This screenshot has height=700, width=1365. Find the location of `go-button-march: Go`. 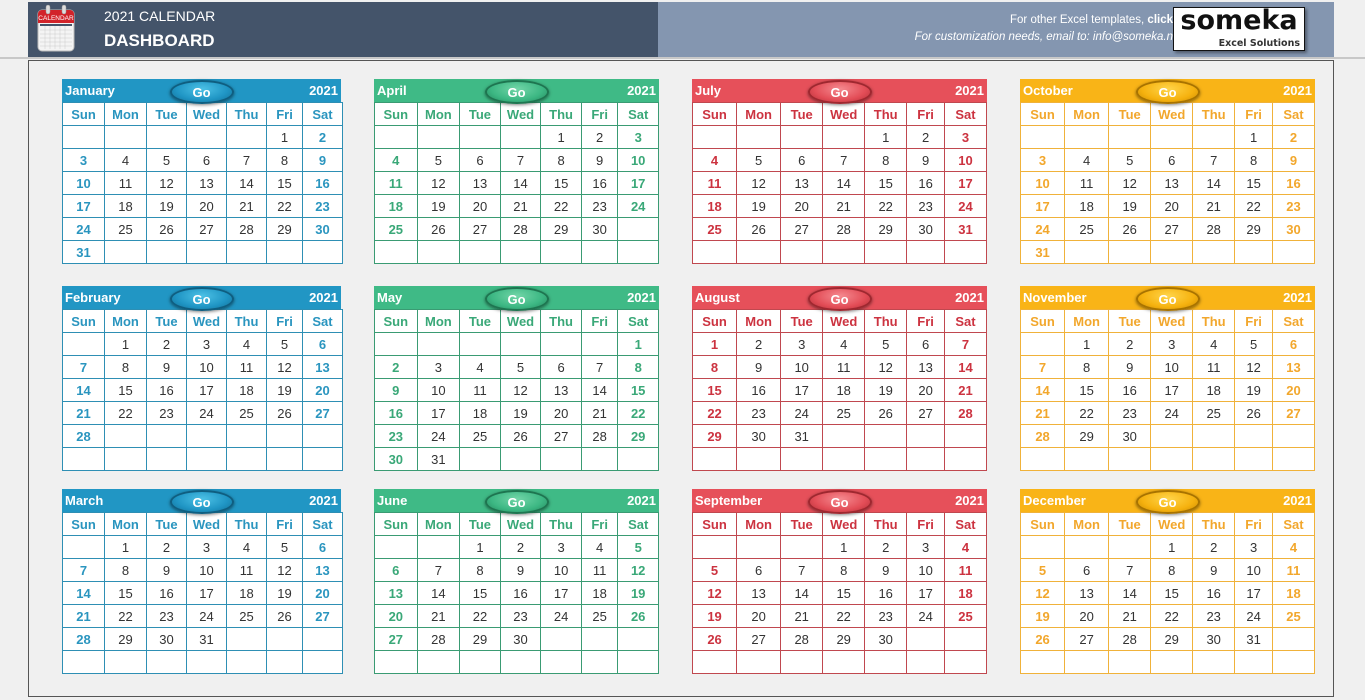

go-button-march: Go is located at coordinates (201, 502).